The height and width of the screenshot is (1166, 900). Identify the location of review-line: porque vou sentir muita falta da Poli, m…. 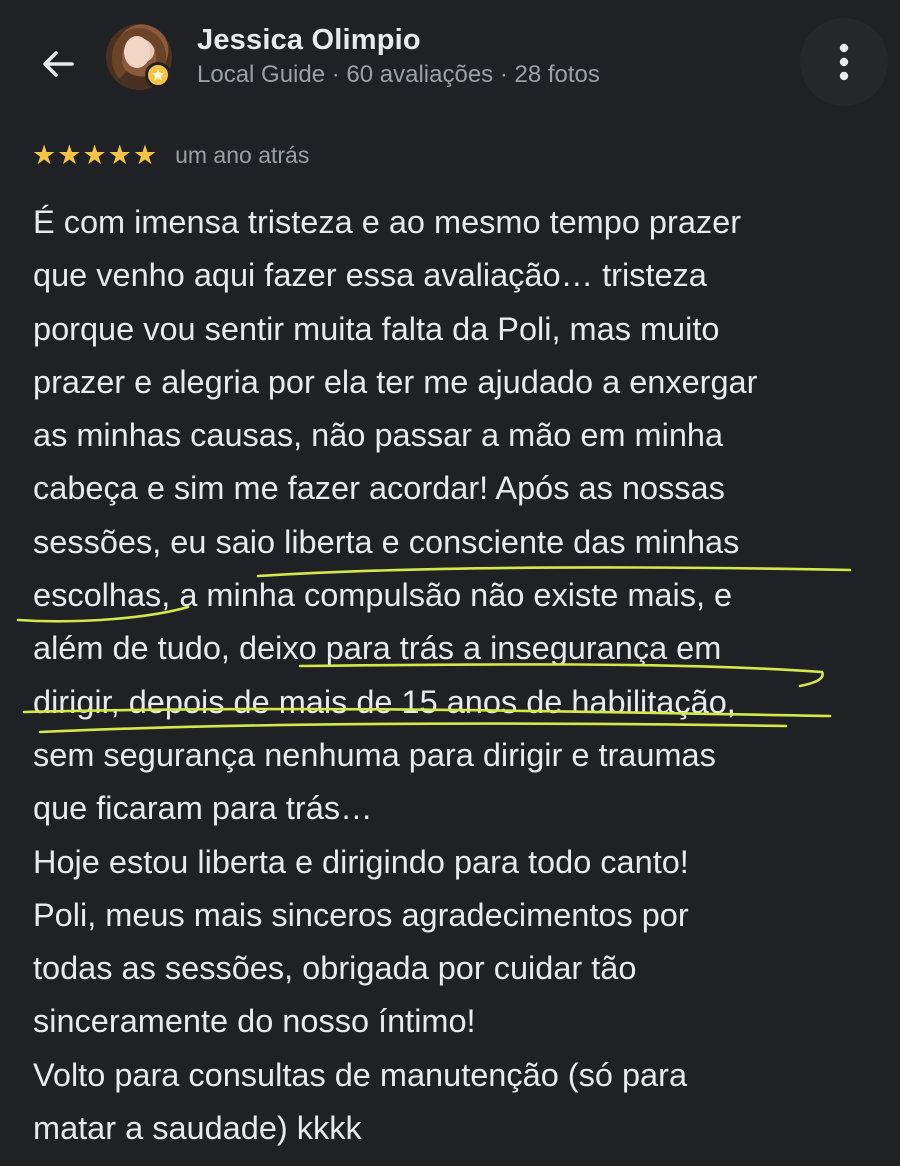
(376, 328).